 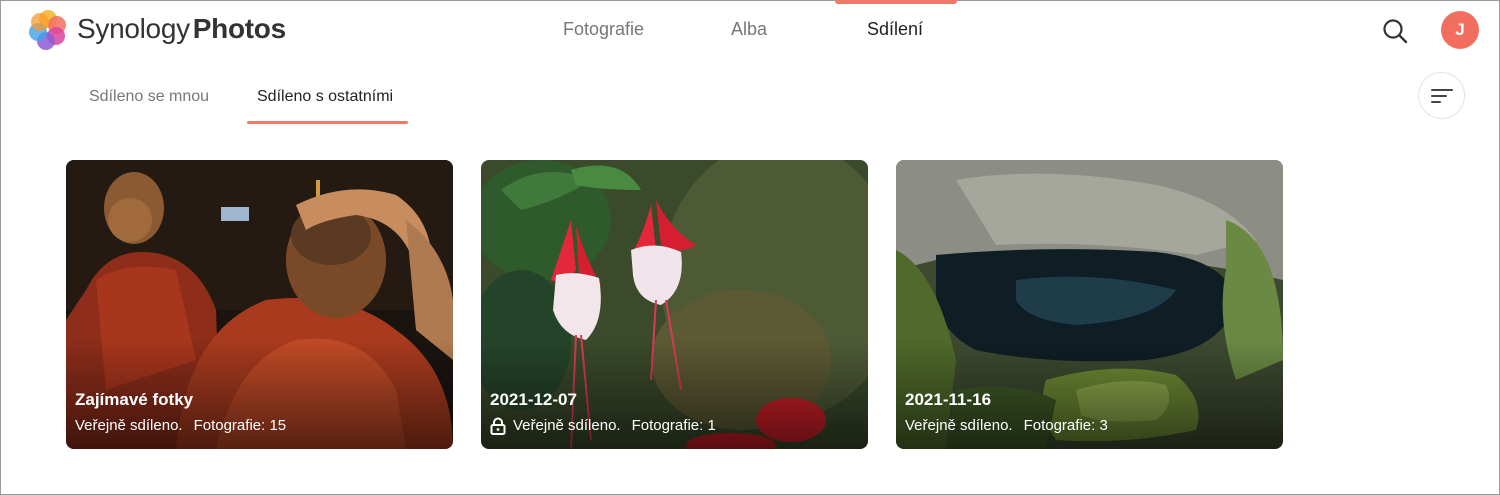 What do you see at coordinates (133, 28) in the screenshot?
I see `brand-light: Synology` at bounding box center [133, 28].